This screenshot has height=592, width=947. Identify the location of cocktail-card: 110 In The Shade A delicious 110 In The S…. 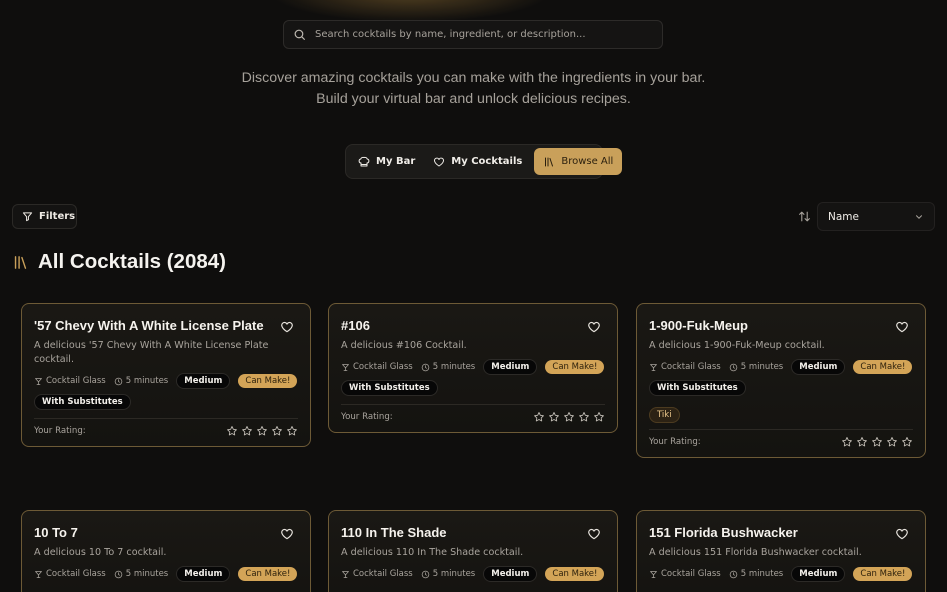
(473, 551).